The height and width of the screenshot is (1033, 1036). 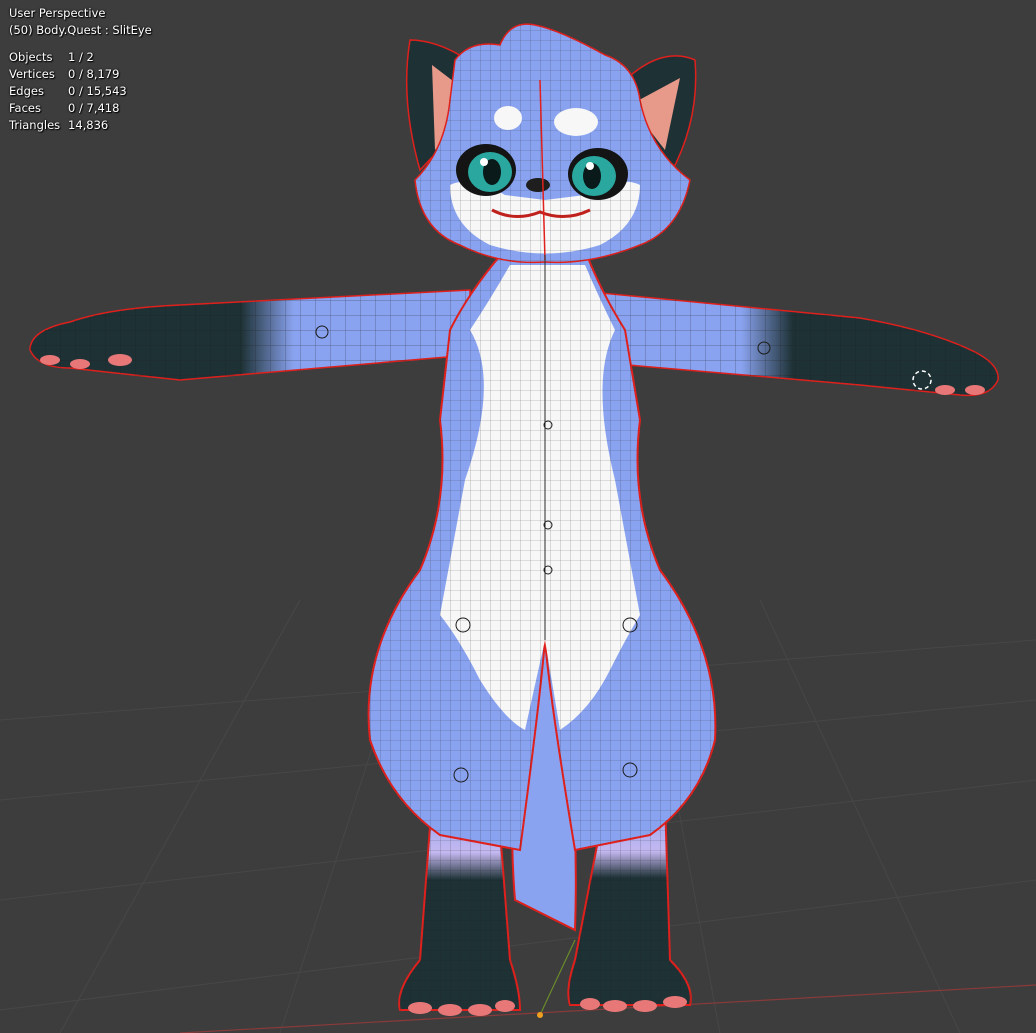 I want to click on right-eye, so click(x=598, y=174).